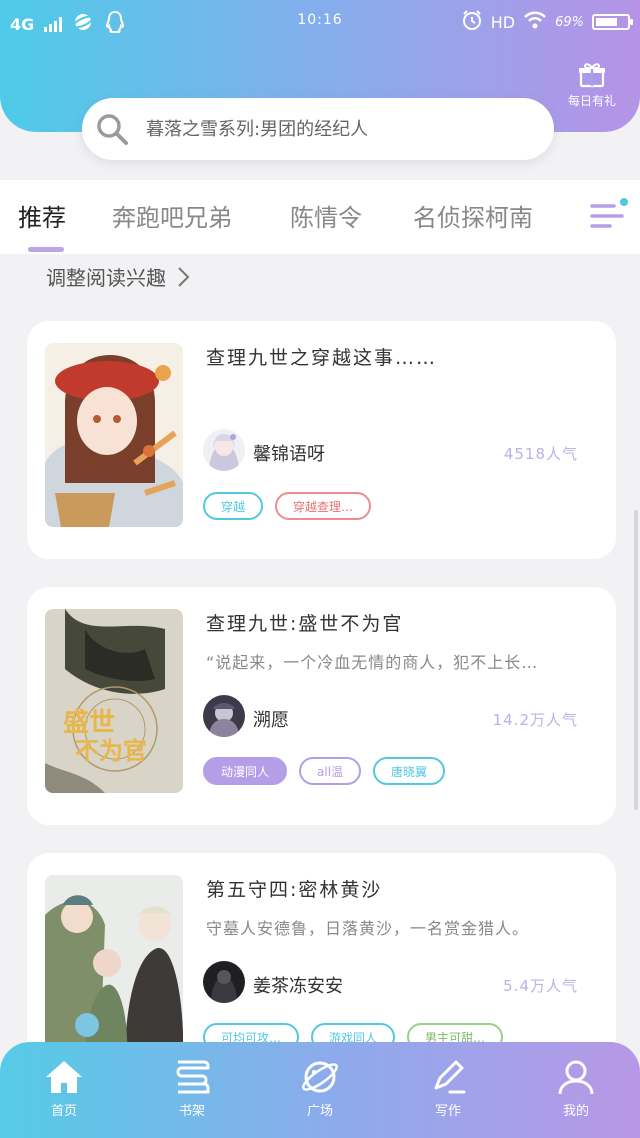  I want to click on battery-percent: 69%, so click(569, 22).